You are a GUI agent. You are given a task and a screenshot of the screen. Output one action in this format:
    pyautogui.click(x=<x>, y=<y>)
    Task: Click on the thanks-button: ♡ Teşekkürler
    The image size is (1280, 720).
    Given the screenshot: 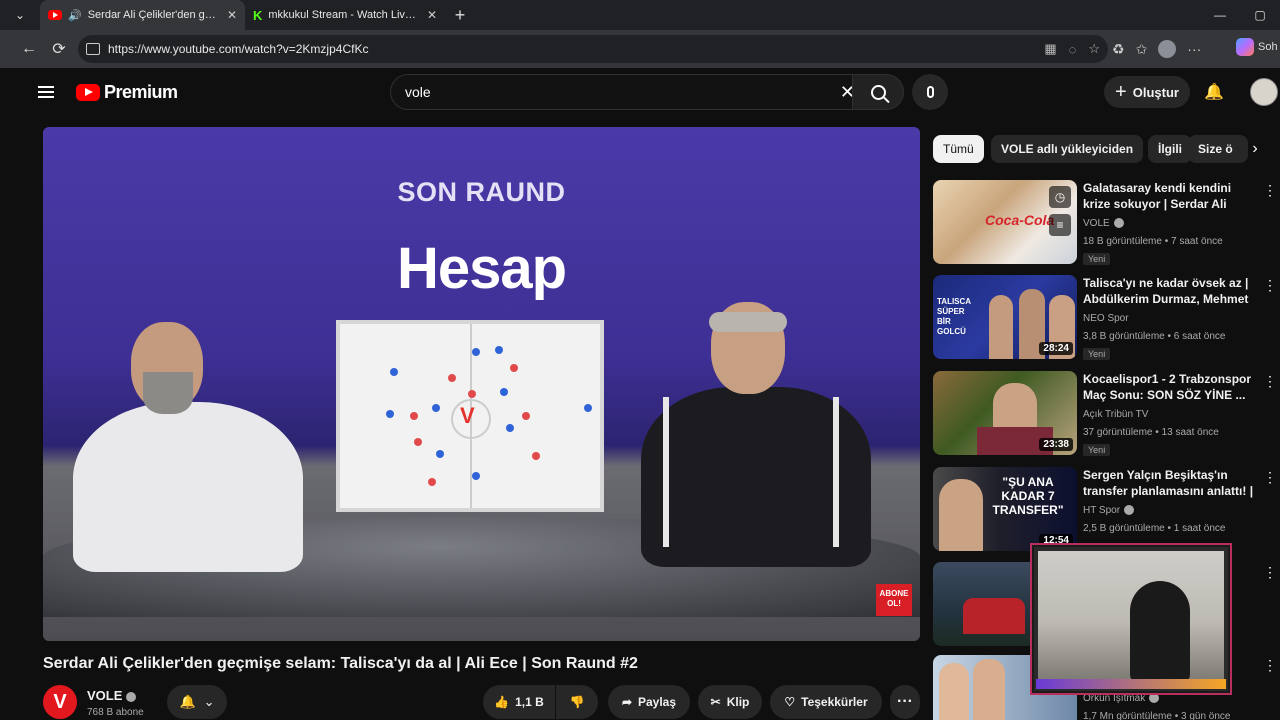 What is the action you would take?
    pyautogui.click(x=826, y=702)
    